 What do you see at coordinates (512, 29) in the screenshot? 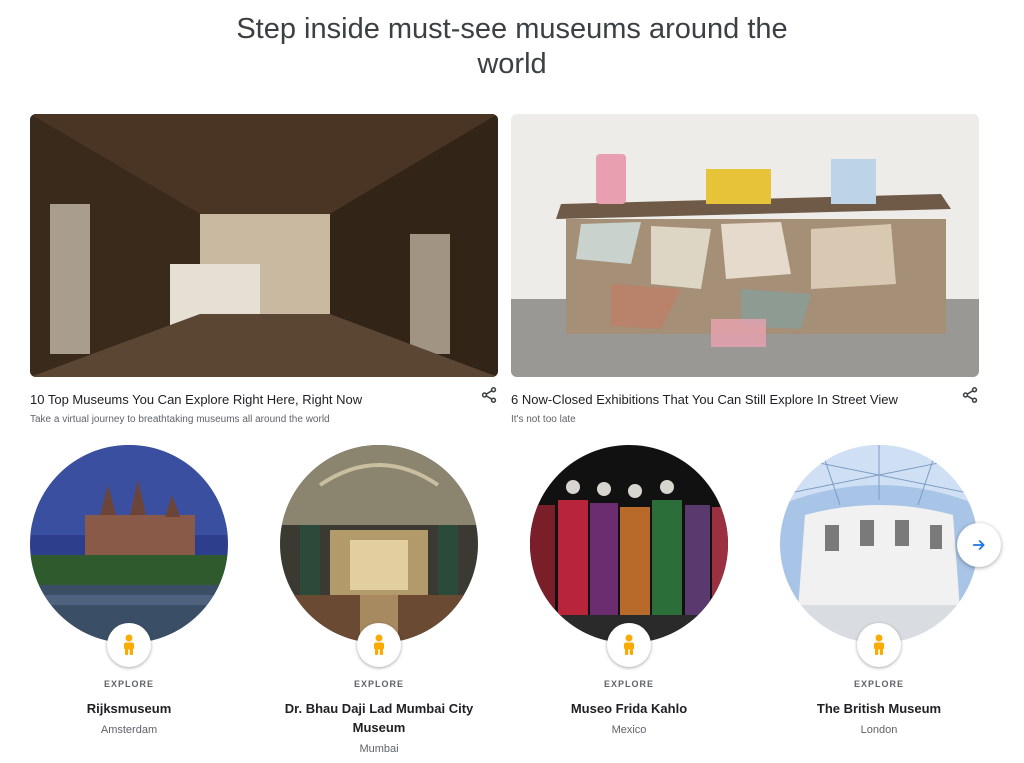
I see `page-title-line-1: Step inside must-see museums around the` at bounding box center [512, 29].